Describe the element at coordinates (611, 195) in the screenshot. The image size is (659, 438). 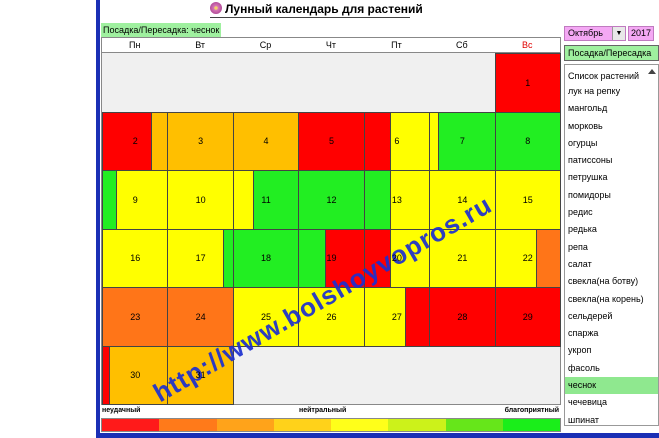
I see `plant-list-item: помидоры` at that location.